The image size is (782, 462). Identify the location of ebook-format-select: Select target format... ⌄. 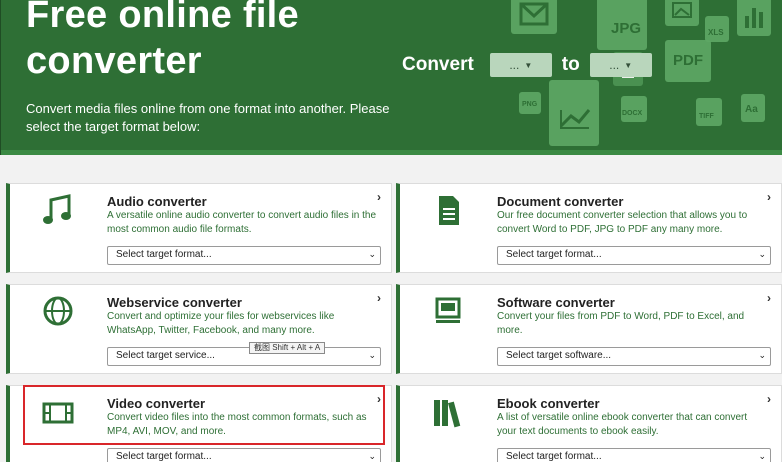
(634, 455).